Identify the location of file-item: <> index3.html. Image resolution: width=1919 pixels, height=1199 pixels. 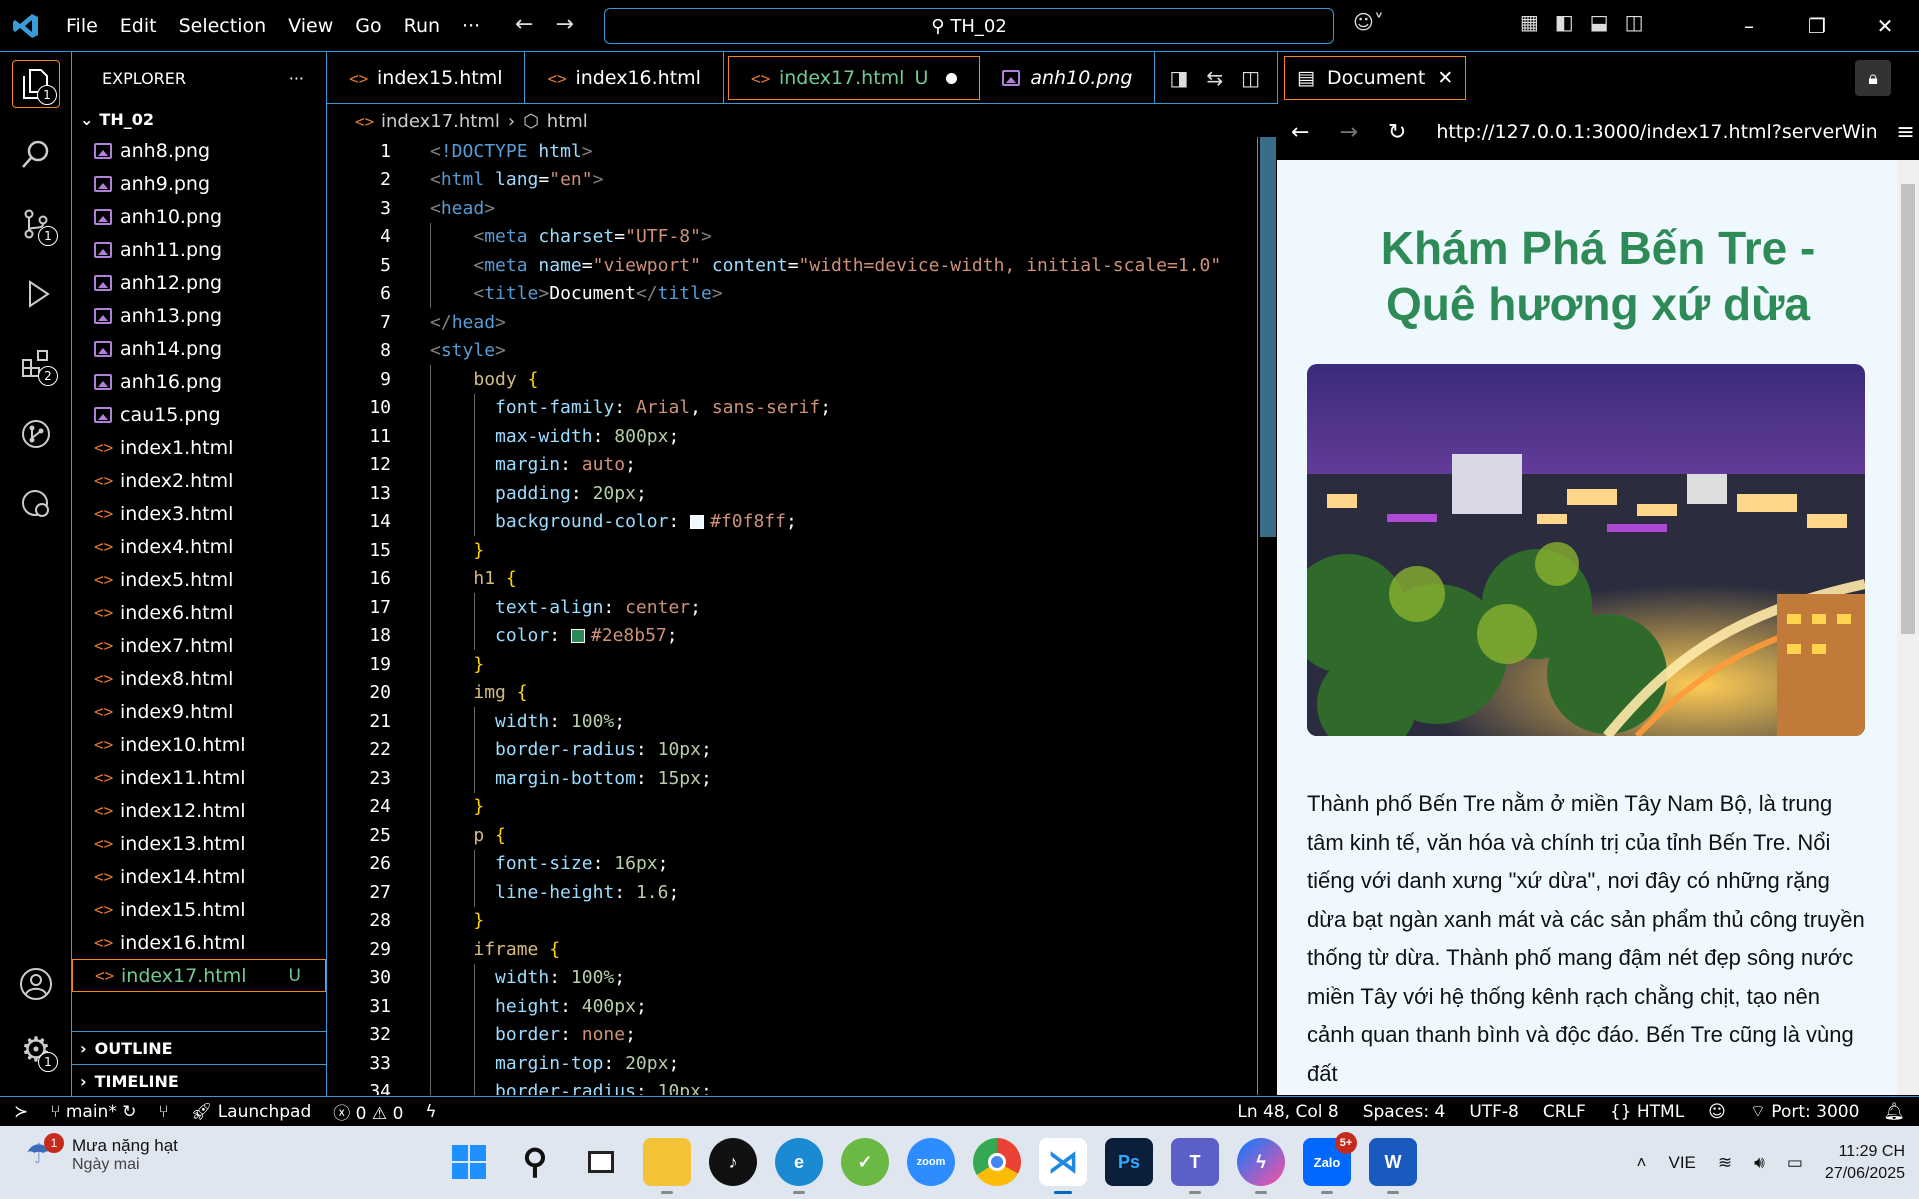
(199, 513).